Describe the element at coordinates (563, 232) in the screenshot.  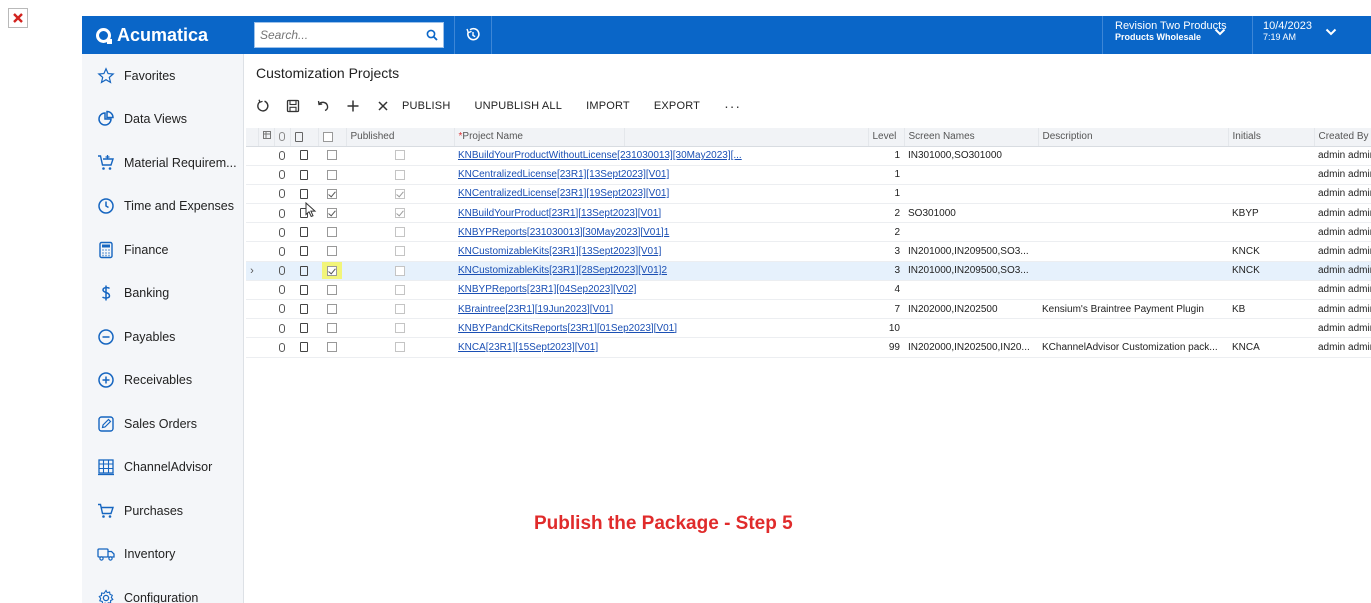
I see `project-name-link: KNBYPReports[231030013][30May2023][V01]1` at that location.